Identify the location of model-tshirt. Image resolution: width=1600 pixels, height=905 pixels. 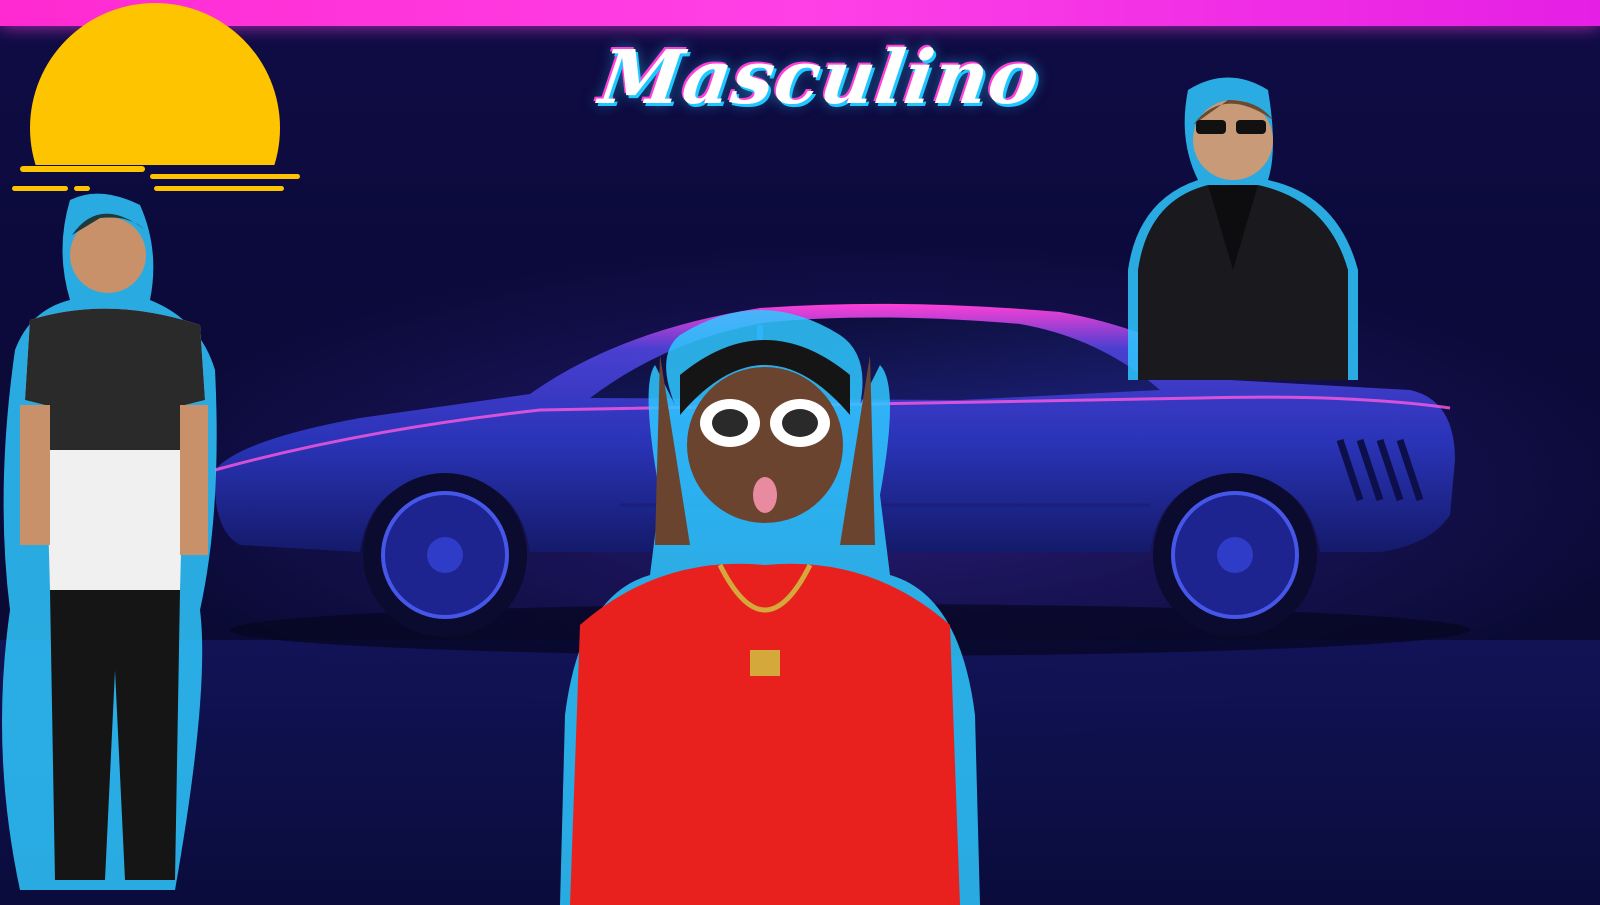
(109, 542).